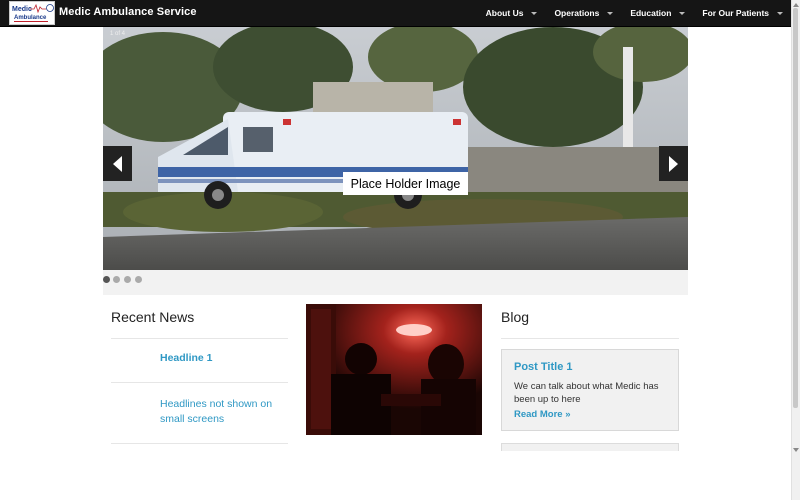 This screenshot has height=500, width=800. I want to click on carousel-pager, so click(395, 282).